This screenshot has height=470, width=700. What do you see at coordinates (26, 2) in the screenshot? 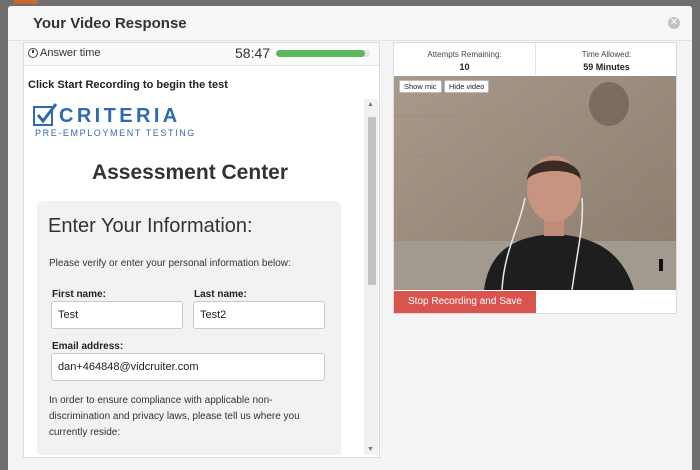
I see `background-app-accent` at bounding box center [26, 2].